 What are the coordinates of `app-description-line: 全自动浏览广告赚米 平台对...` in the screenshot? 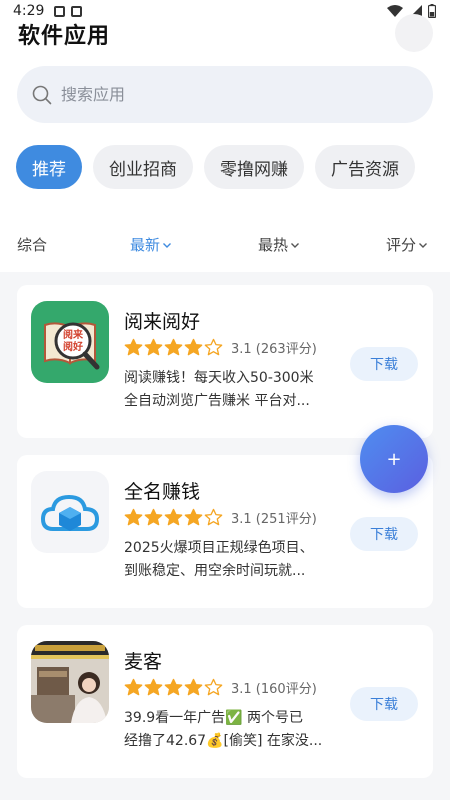 It's located at (217, 401).